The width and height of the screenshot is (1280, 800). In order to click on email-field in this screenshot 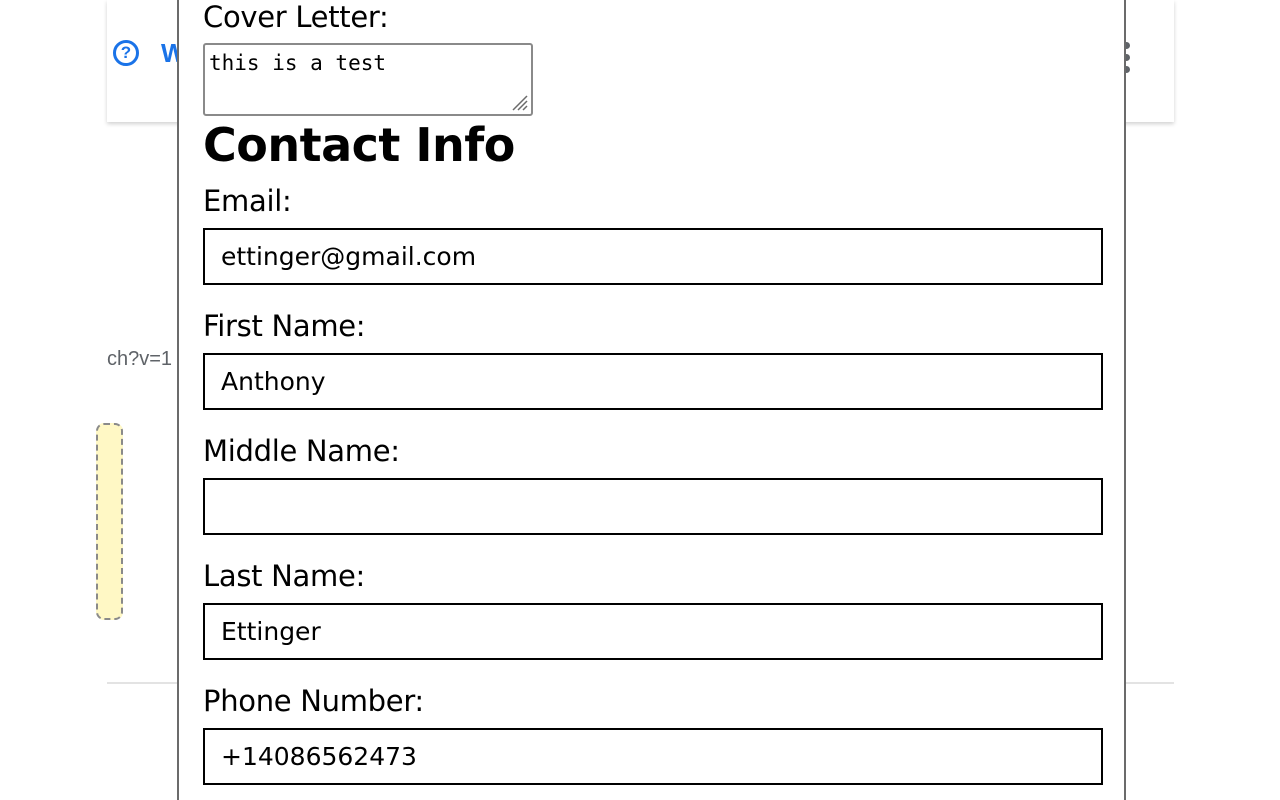, I will do `click(653, 256)`.